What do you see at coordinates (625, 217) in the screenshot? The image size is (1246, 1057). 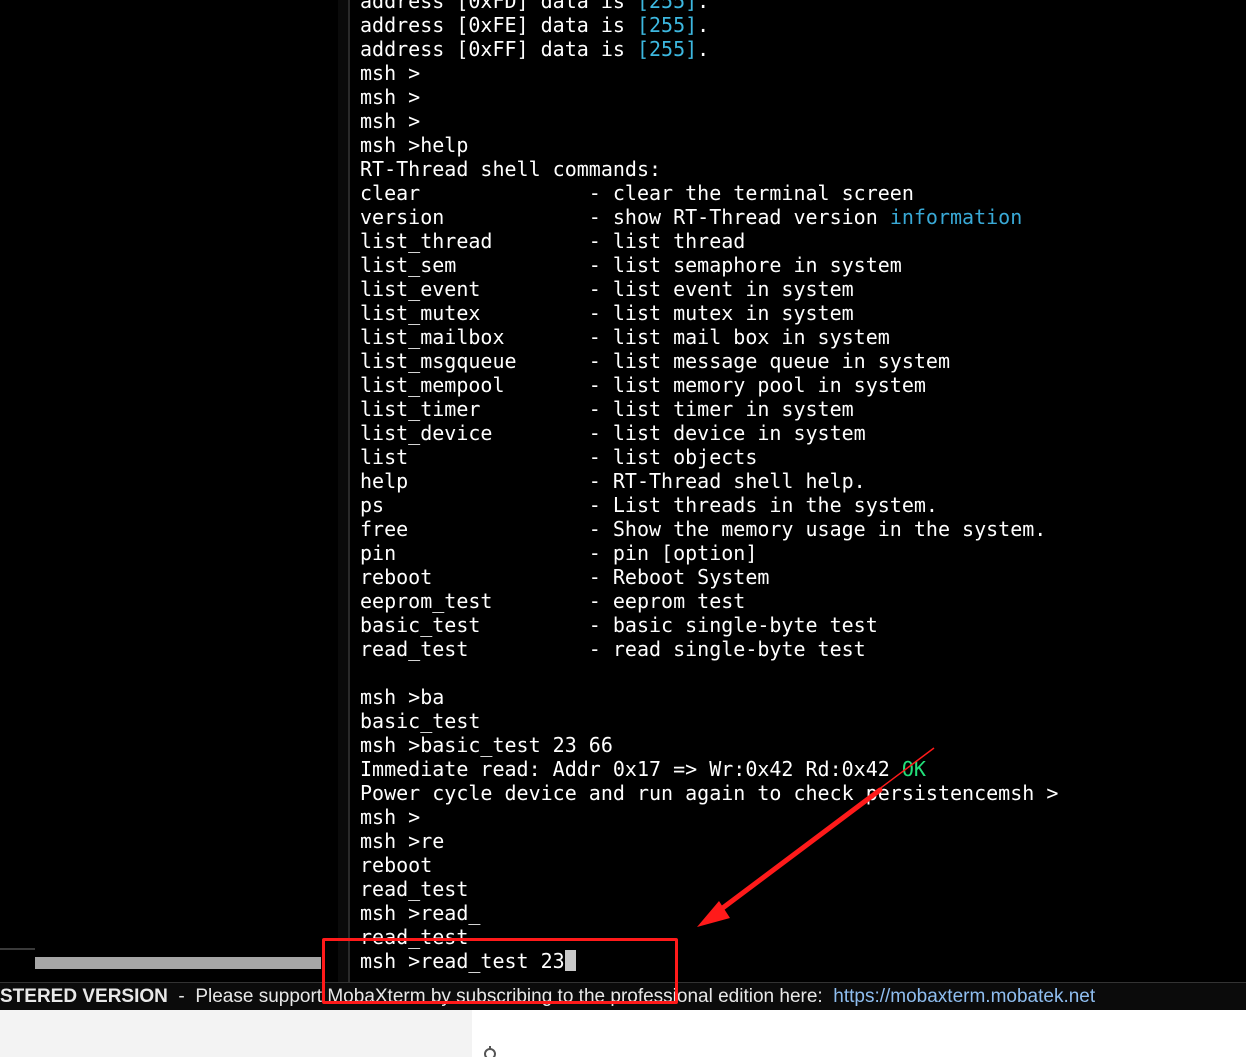 I see `terminal-text: version - show RT-Thread version` at bounding box center [625, 217].